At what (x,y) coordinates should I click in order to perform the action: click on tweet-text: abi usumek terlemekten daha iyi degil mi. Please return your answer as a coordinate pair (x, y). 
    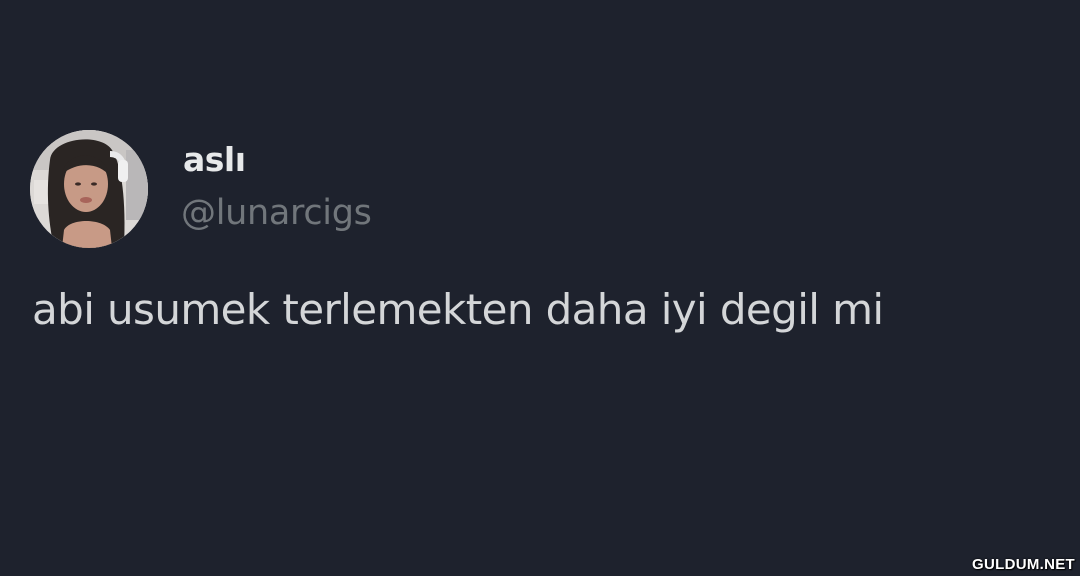
    Looking at the image, I should click on (458, 309).